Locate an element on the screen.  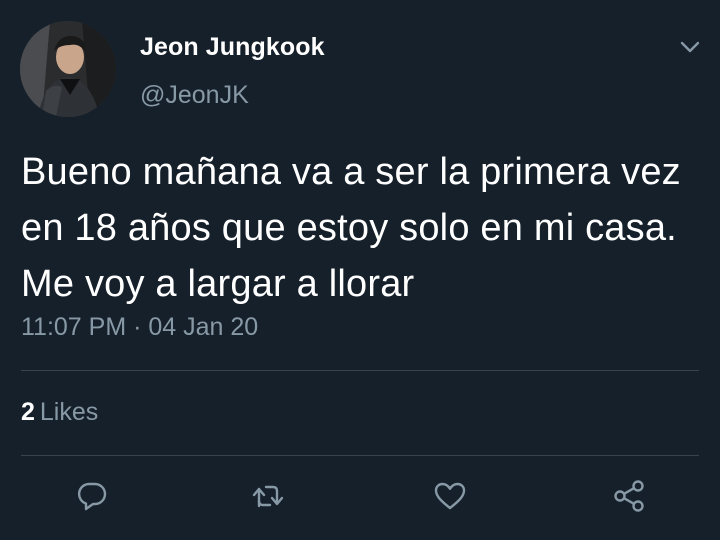
share-icon is located at coordinates (629, 496).